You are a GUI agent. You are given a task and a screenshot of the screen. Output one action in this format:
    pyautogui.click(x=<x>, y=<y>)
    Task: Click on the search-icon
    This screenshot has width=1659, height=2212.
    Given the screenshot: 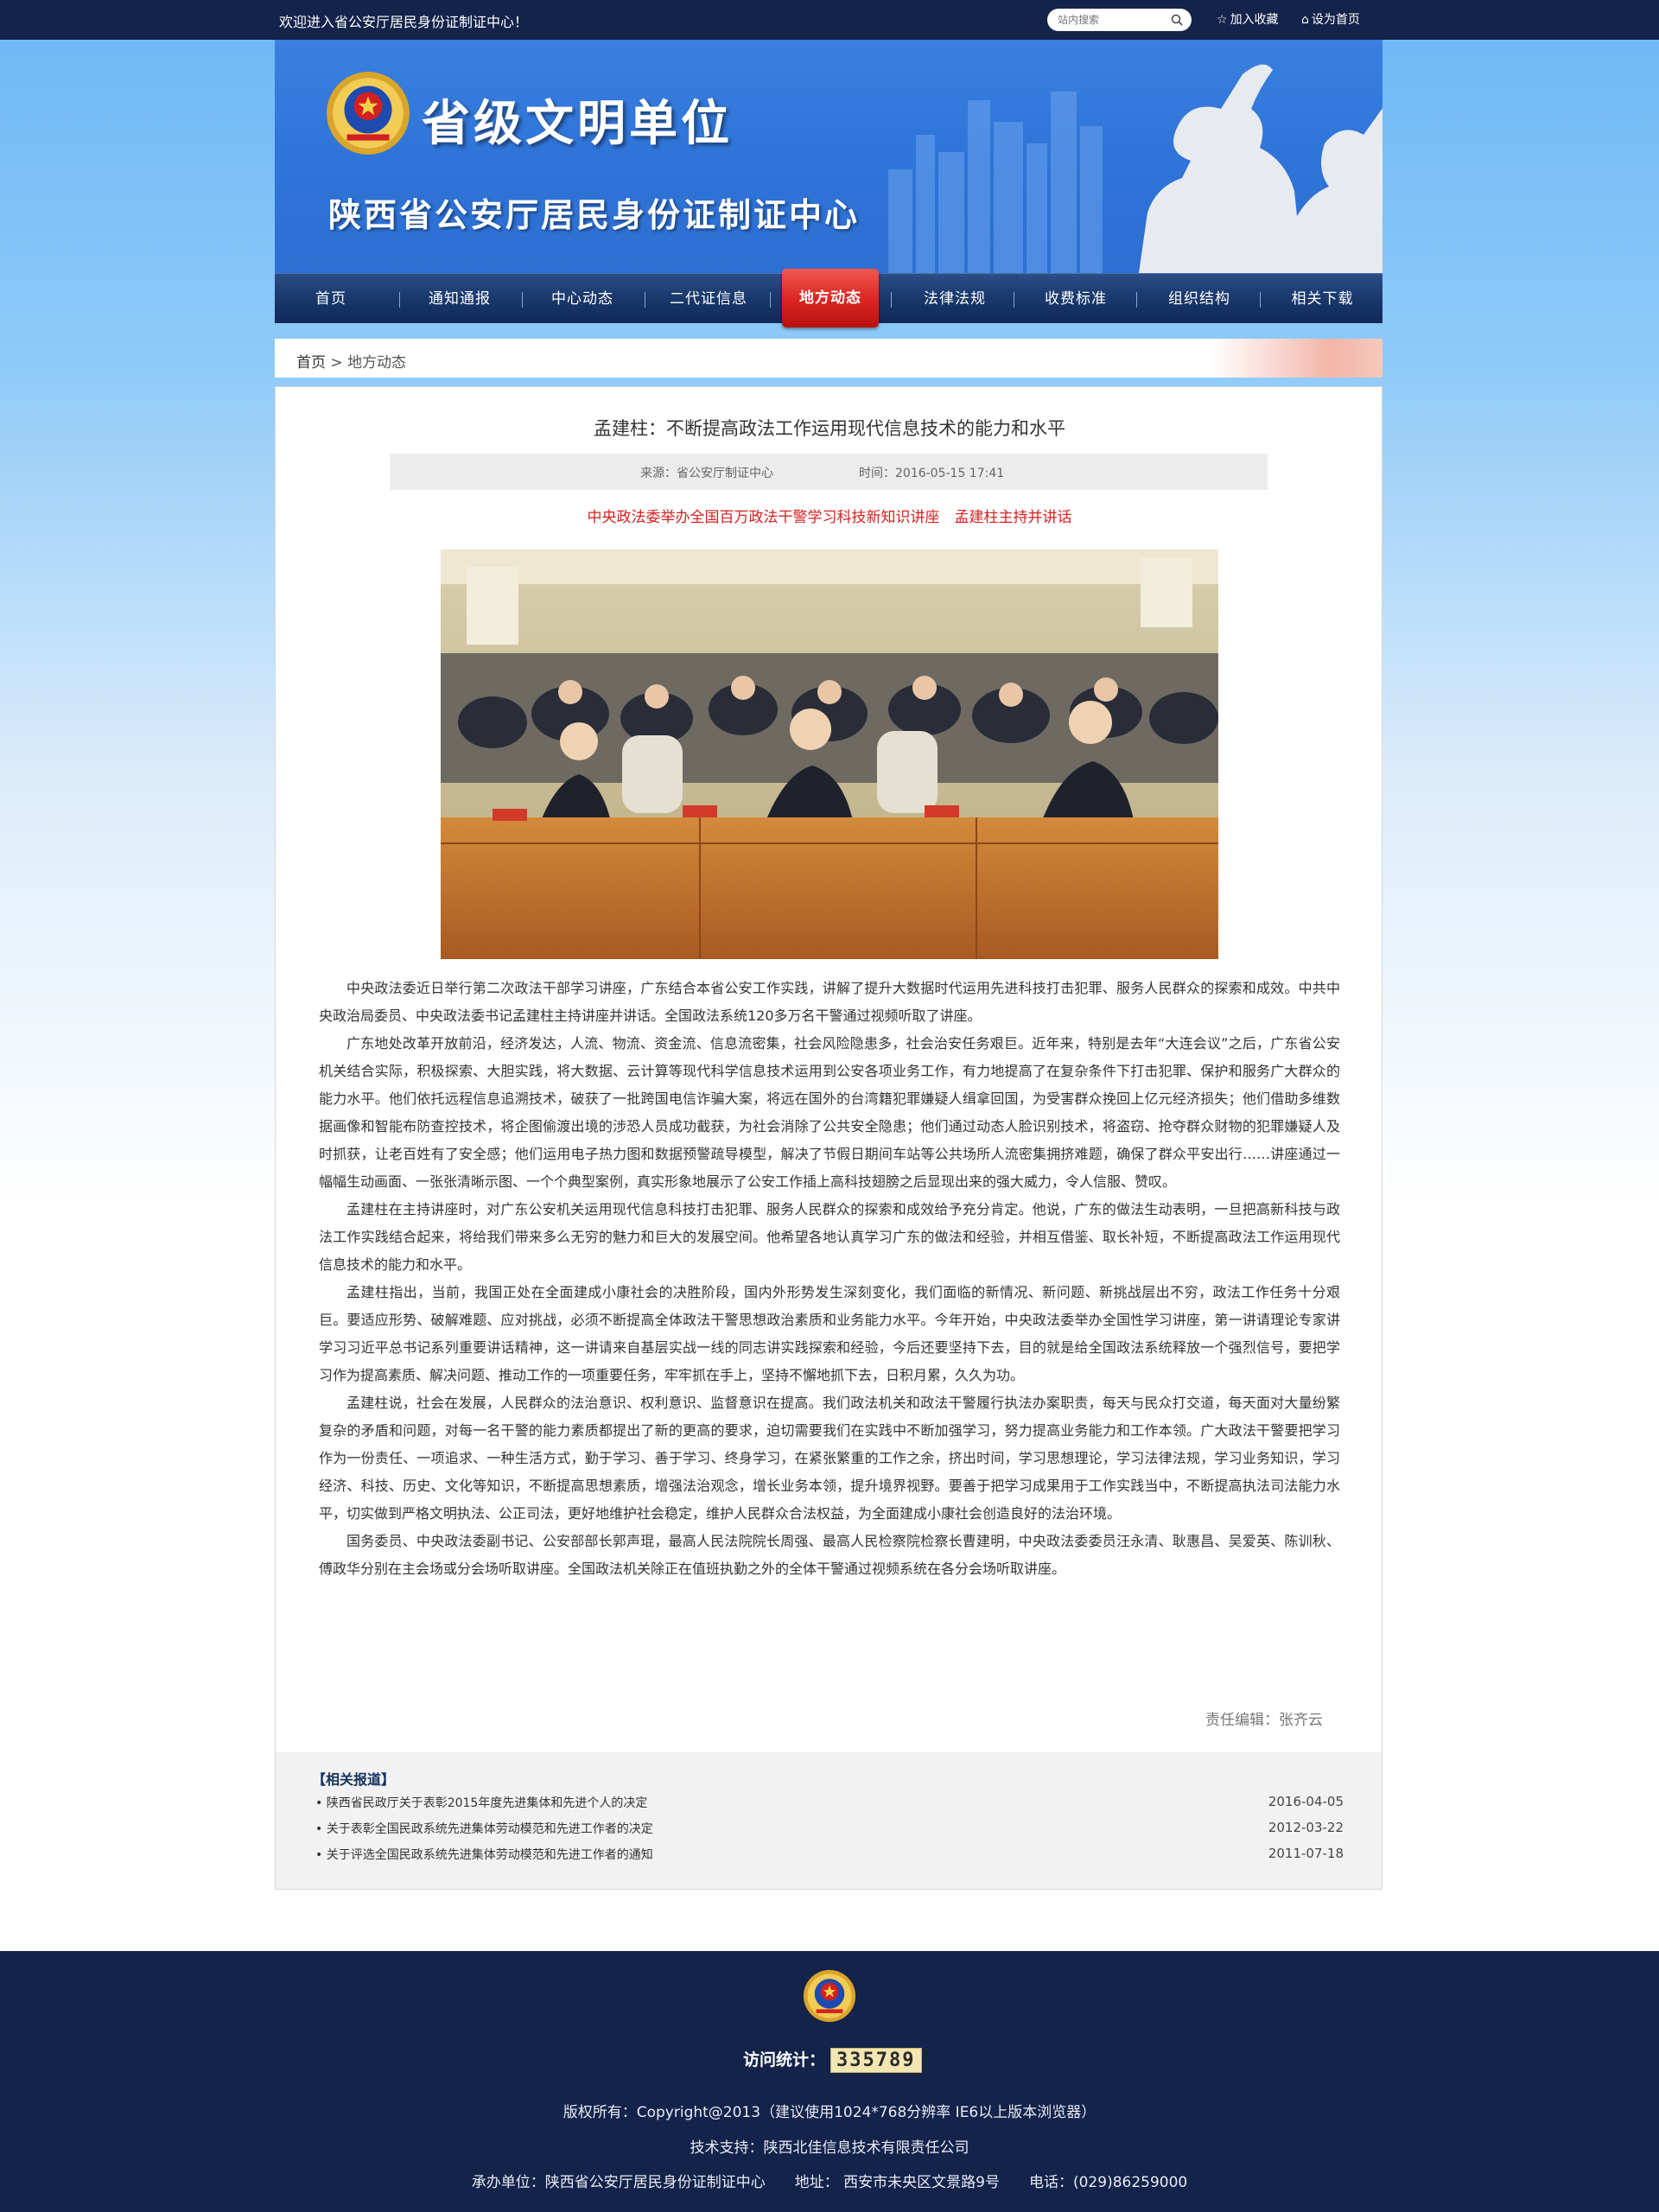 What is the action you would take?
    pyautogui.click(x=1177, y=20)
    